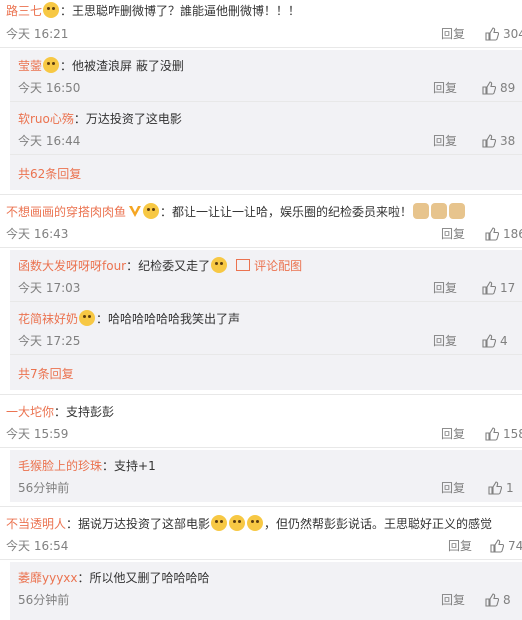  I want to click on like-button: 158, so click(503, 434).